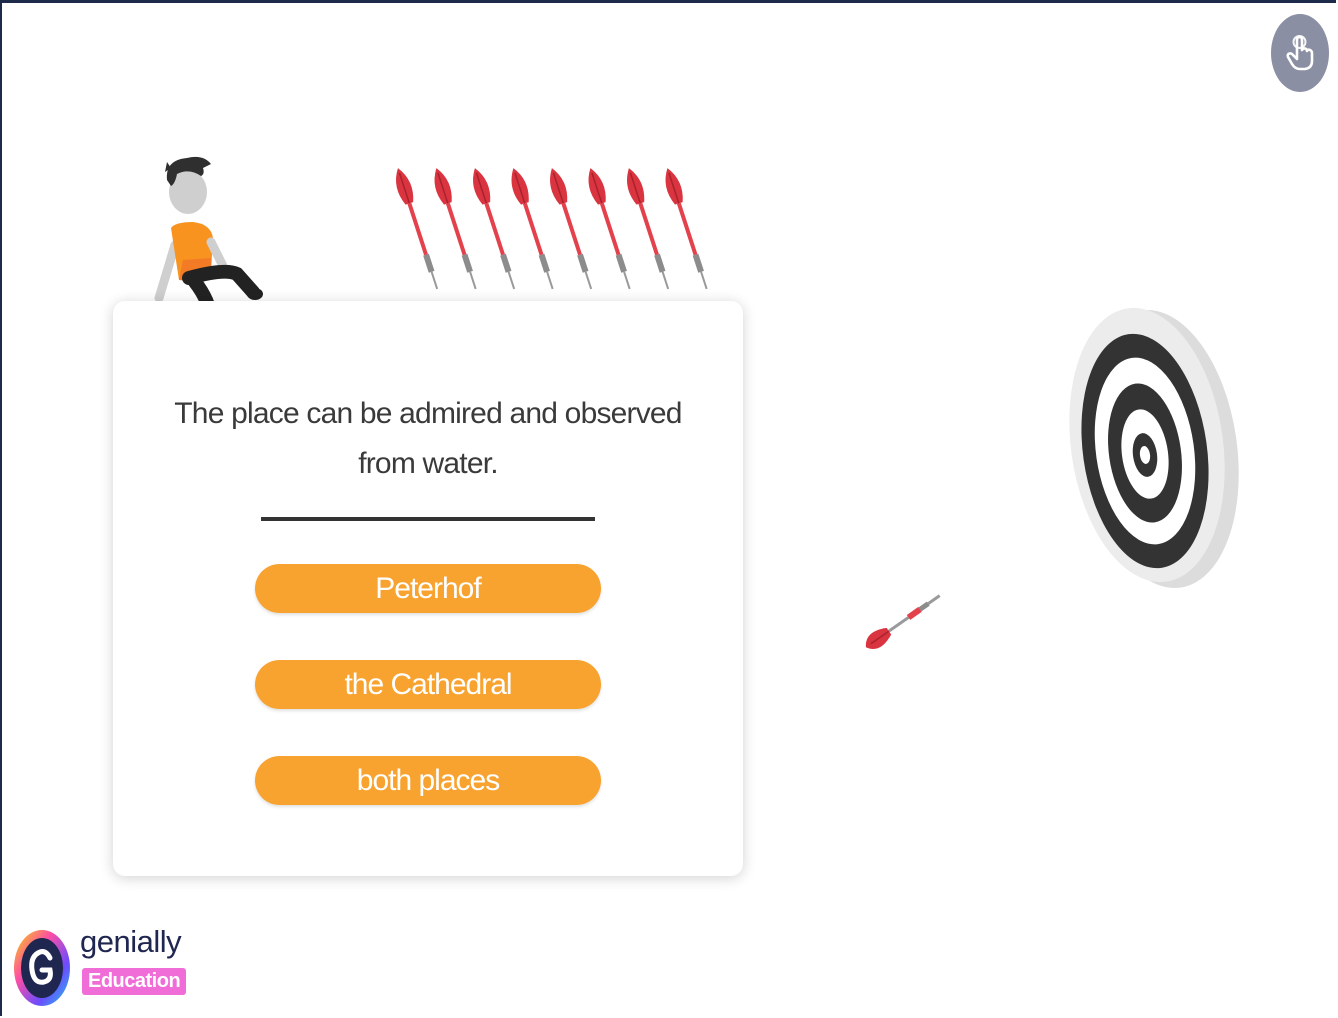 Image resolution: width=1338 pixels, height=1018 pixels. Describe the element at coordinates (1154, 448) in the screenshot. I see `target-board` at that location.